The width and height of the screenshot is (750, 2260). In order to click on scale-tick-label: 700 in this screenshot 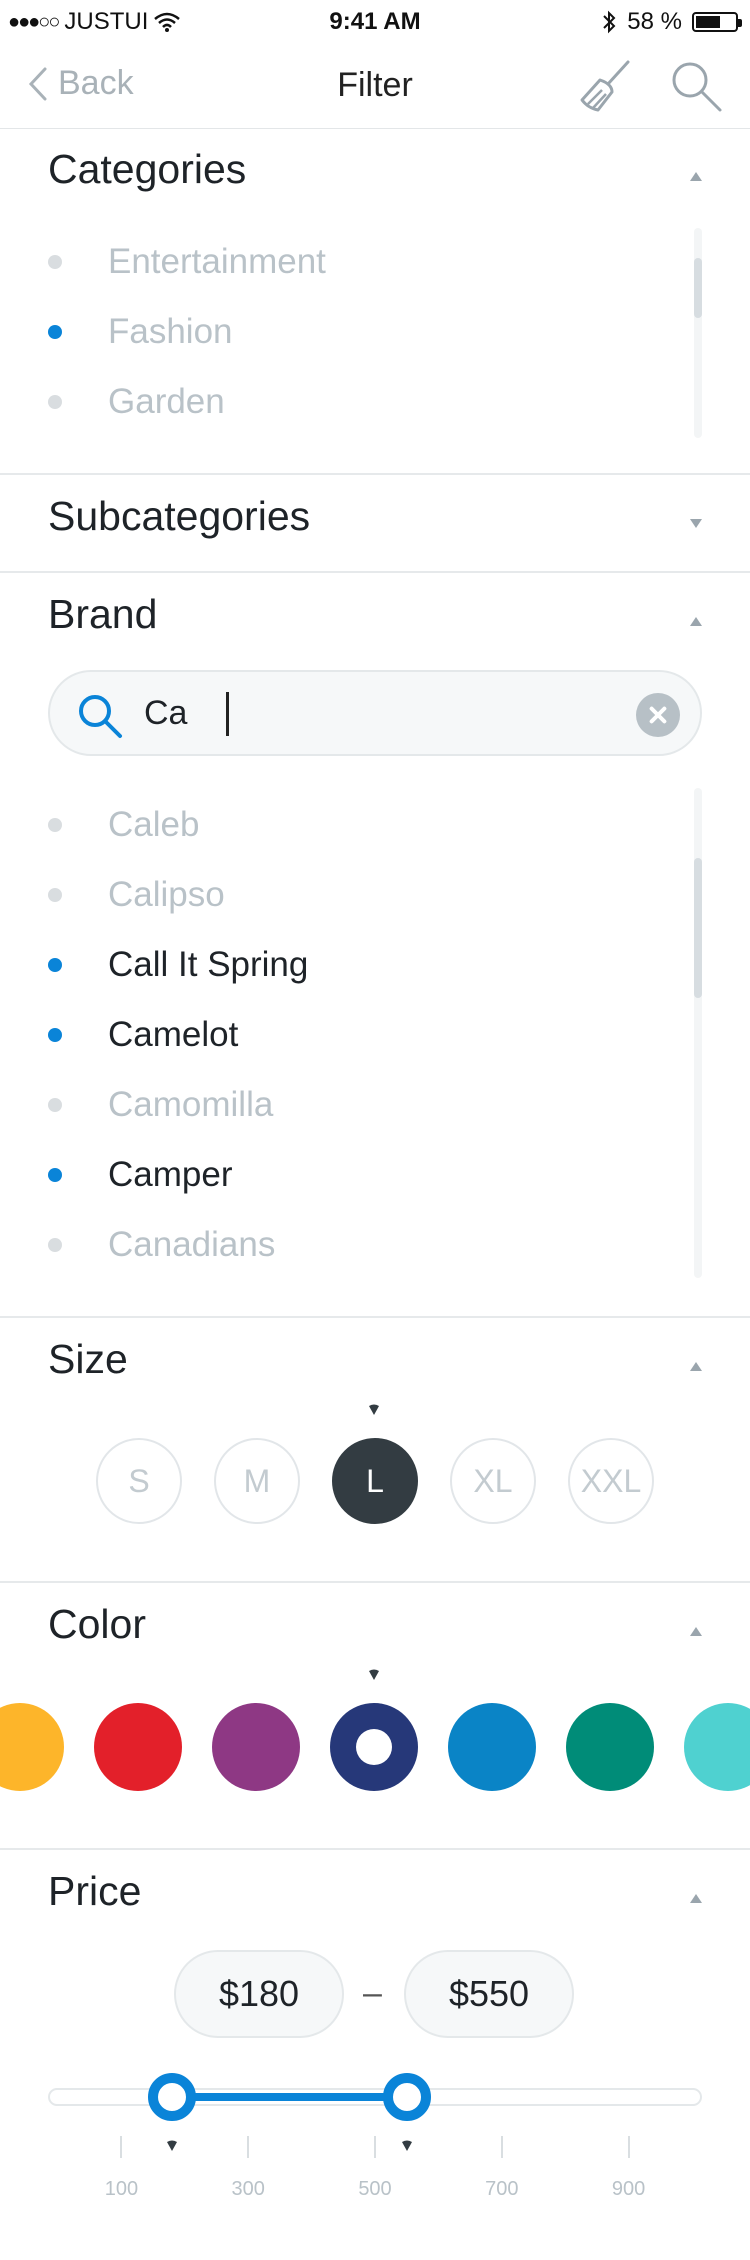, I will do `click(502, 2189)`.